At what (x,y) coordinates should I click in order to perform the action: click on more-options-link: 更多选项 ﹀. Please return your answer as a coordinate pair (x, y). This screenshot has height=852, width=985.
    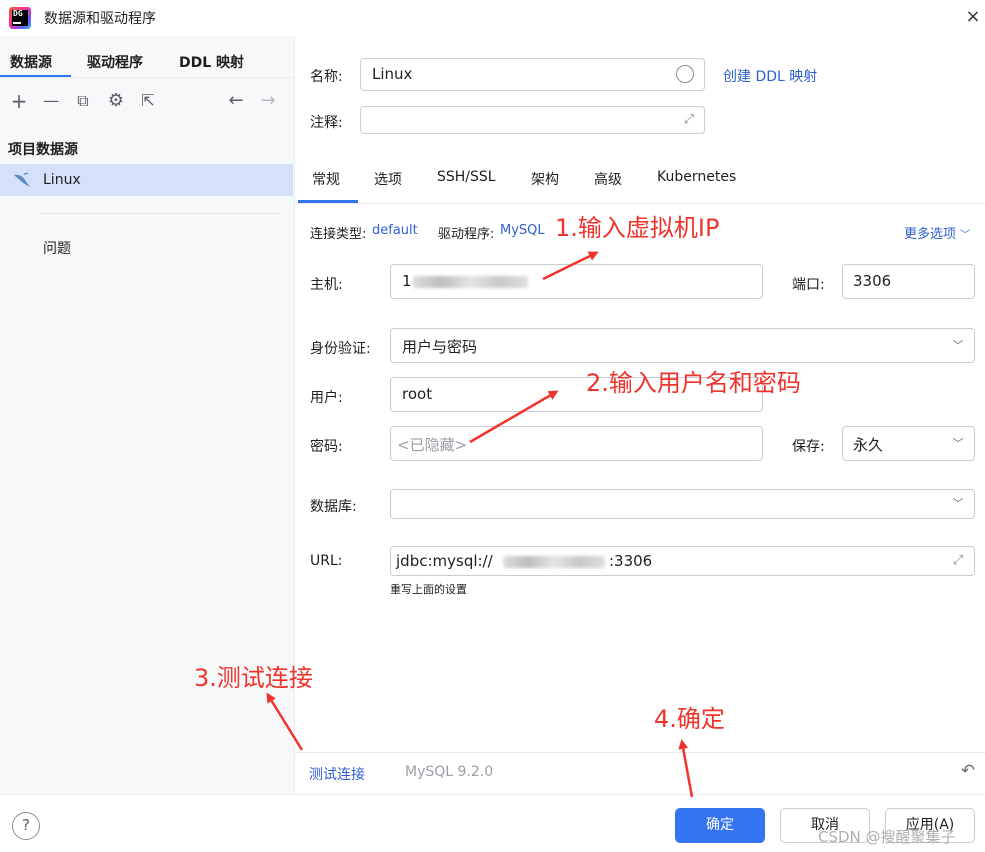
    Looking at the image, I should click on (937, 232).